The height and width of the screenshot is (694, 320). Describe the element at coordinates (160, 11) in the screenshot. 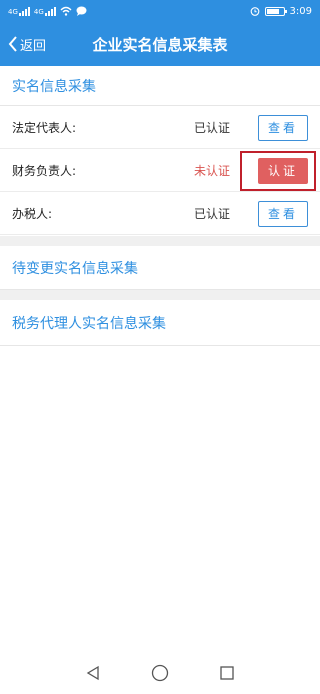

I see `status-bar: 4G 4G 3:09` at that location.